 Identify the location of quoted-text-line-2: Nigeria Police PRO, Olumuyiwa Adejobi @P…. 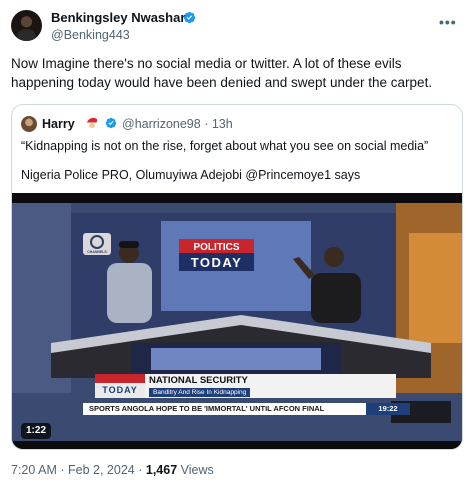
(191, 175).